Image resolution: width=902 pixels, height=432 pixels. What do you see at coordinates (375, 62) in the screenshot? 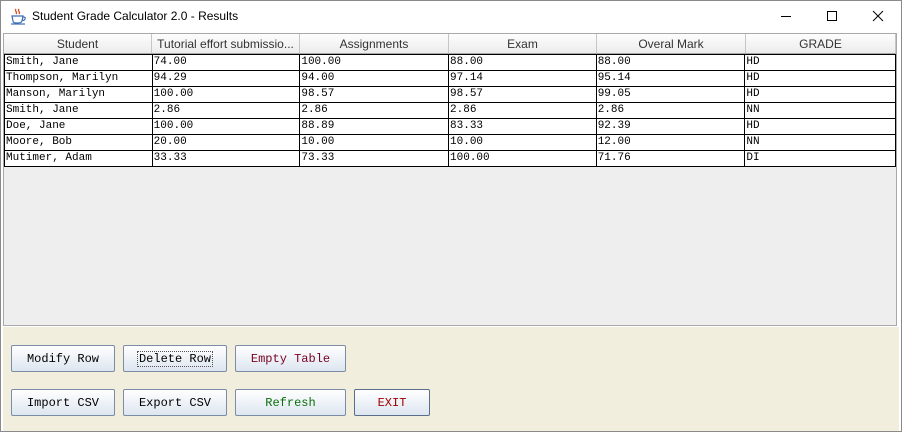
I see `cell-assignments: 100.00` at bounding box center [375, 62].